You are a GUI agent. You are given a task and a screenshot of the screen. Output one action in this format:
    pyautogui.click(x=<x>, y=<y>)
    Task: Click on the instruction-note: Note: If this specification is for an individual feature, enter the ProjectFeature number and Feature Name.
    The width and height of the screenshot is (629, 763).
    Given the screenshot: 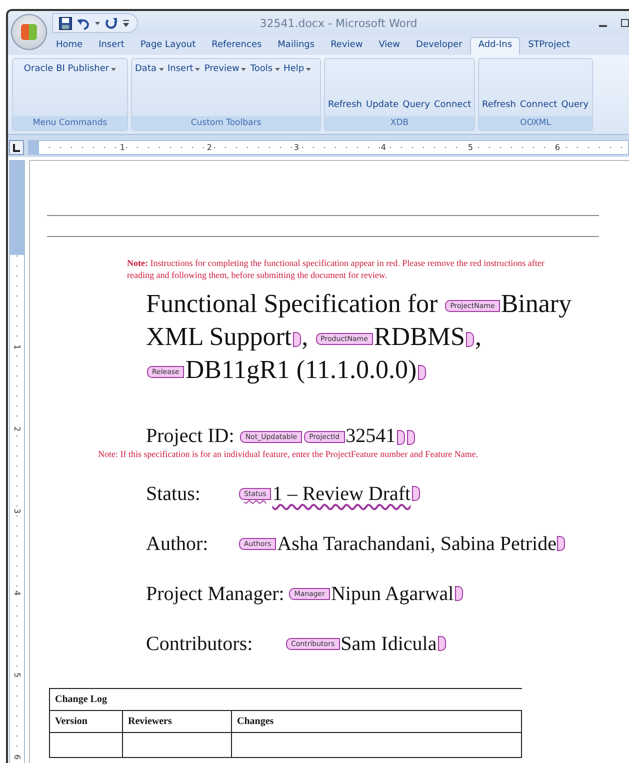 What is the action you would take?
    pyautogui.click(x=289, y=454)
    